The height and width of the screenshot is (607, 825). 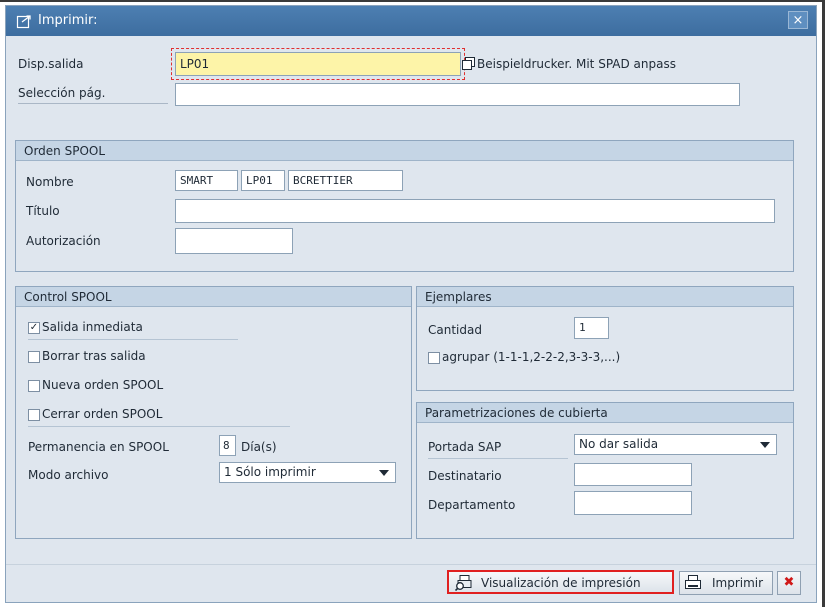 I want to click on spool-request-header: Orden SPOOL, so click(x=404, y=151).